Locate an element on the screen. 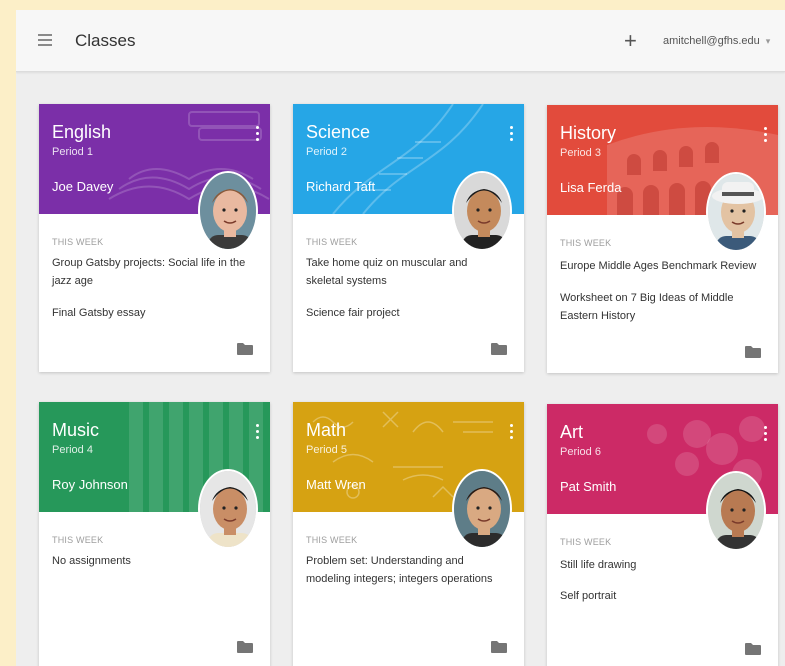 The width and height of the screenshot is (785, 666). class-period: Period 4 is located at coordinates (72, 450).